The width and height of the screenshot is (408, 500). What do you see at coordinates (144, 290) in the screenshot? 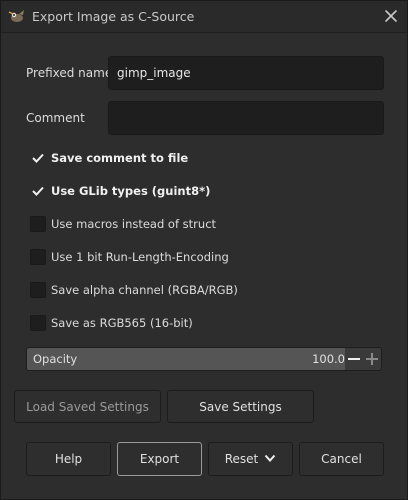
I see `save-alpha-label: Save alpha channel (RGBA/RGB)` at bounding box center [144, 290].